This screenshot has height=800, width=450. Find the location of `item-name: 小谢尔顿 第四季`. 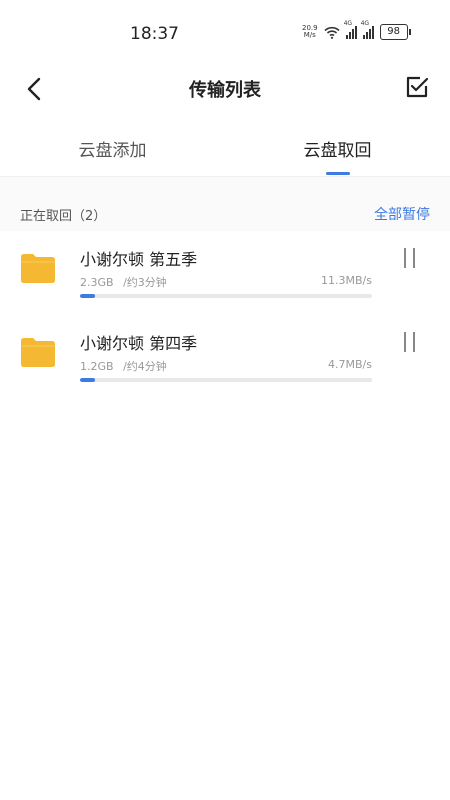

item-name: 小谢尔顿 第四季 is located at coordinates (139, 343).